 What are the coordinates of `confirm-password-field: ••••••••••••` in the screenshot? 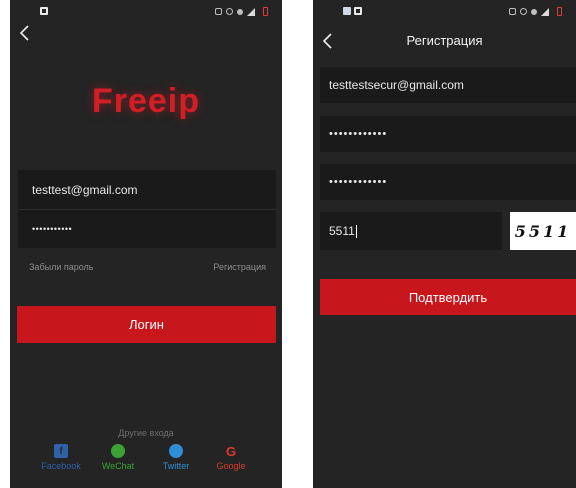 It's located at (448, 182).